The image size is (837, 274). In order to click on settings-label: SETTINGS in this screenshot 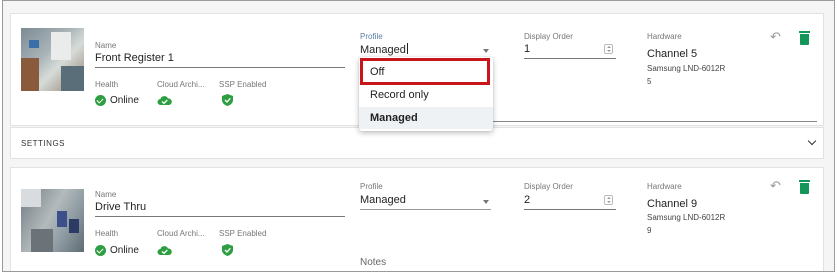, I will do `click(43, 143)`.